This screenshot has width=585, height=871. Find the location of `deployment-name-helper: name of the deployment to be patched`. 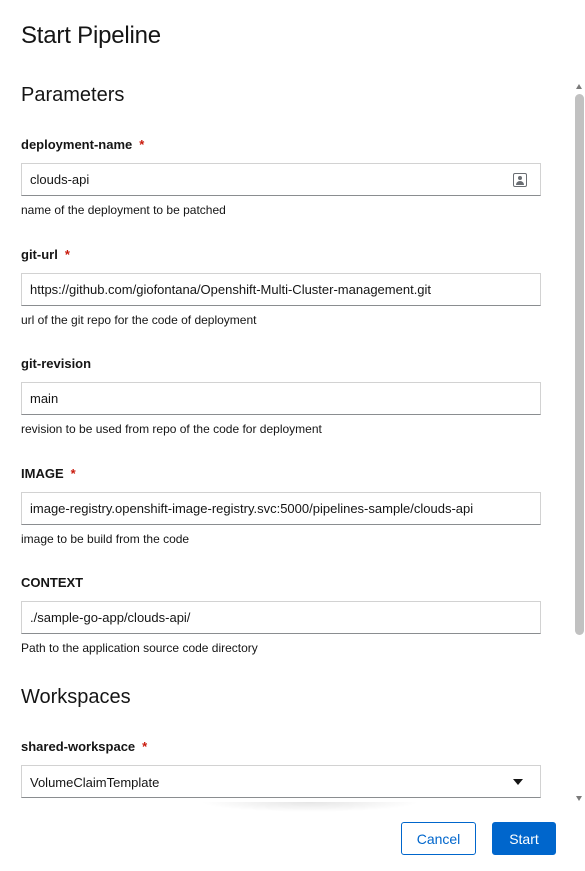

deployment-name-helper: name of the deployment to be patched is located at coordinates (123, 210).